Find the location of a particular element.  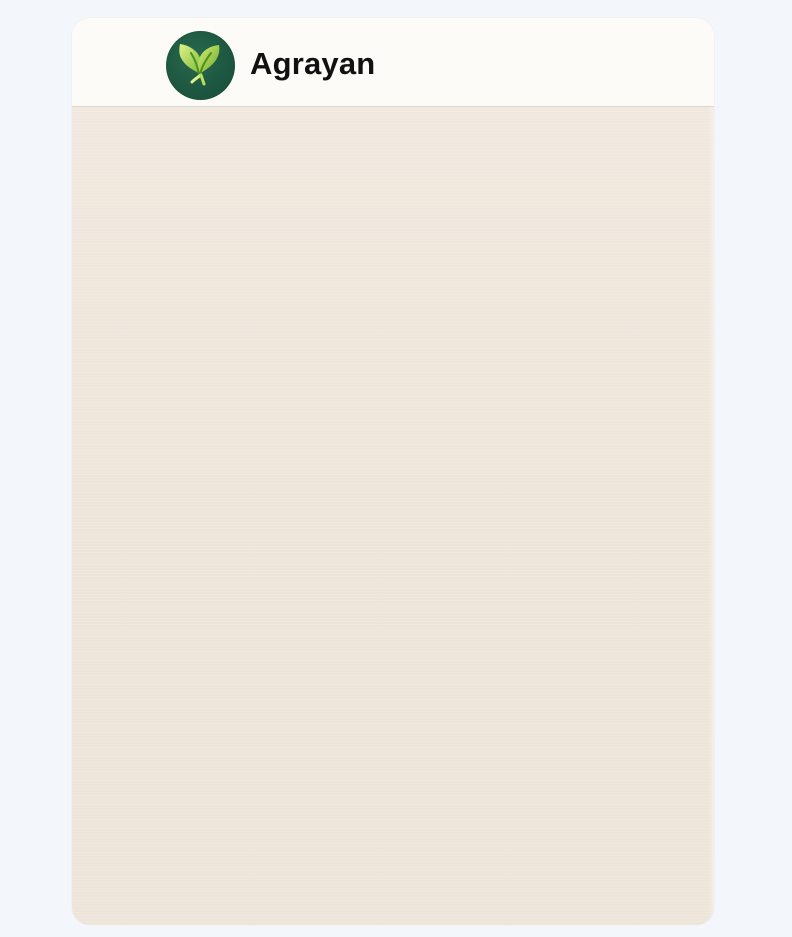

leaf-logo-icon is located at coordinates (199, 65).